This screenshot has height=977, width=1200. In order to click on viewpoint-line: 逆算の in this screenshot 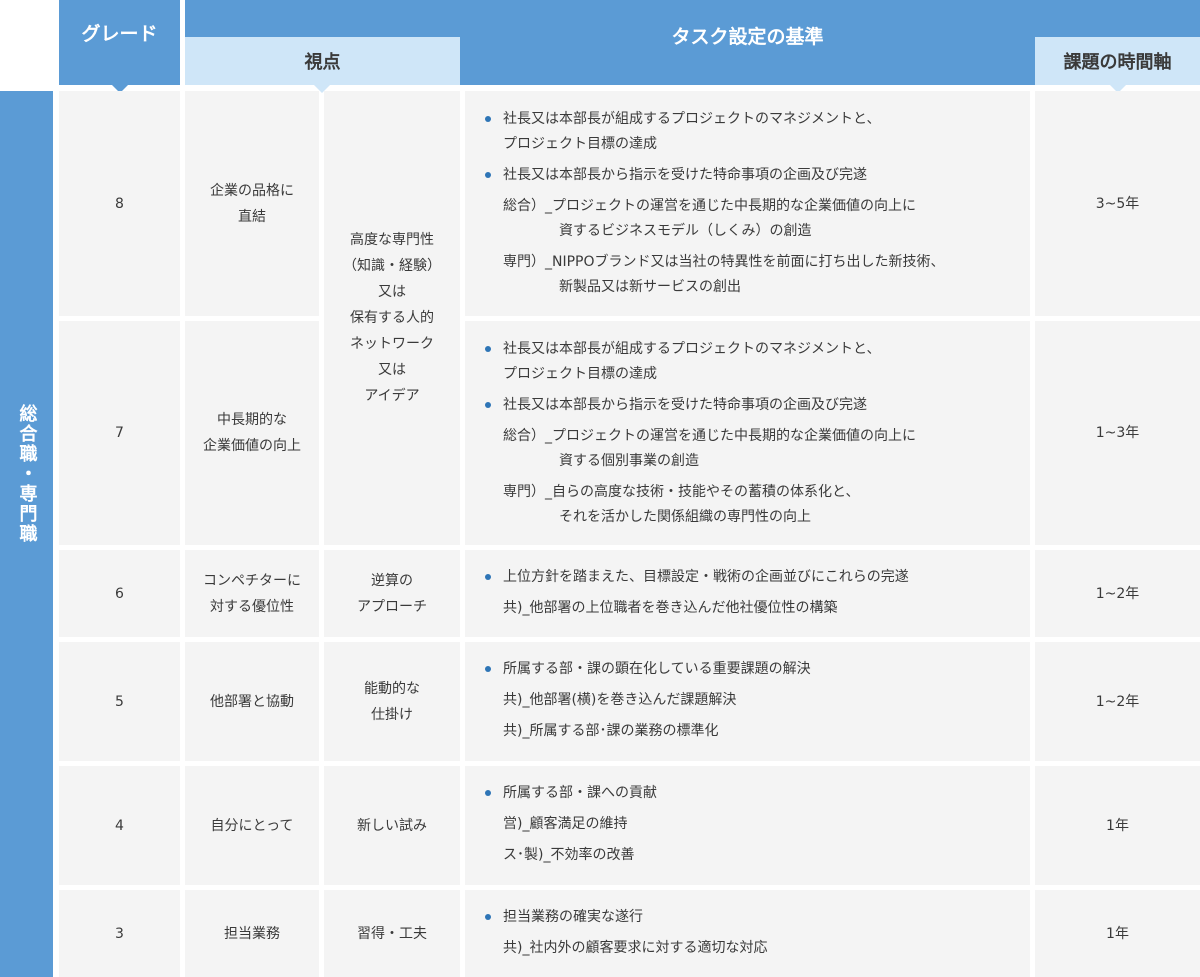, I will do `click(392, 580)`.